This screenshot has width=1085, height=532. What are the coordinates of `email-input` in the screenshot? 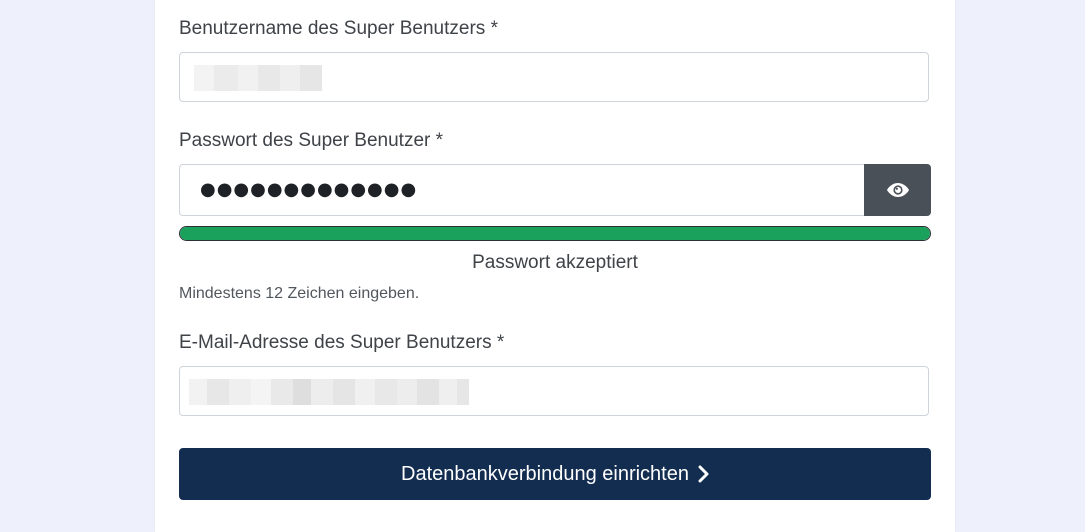 It's located at (554, 391).